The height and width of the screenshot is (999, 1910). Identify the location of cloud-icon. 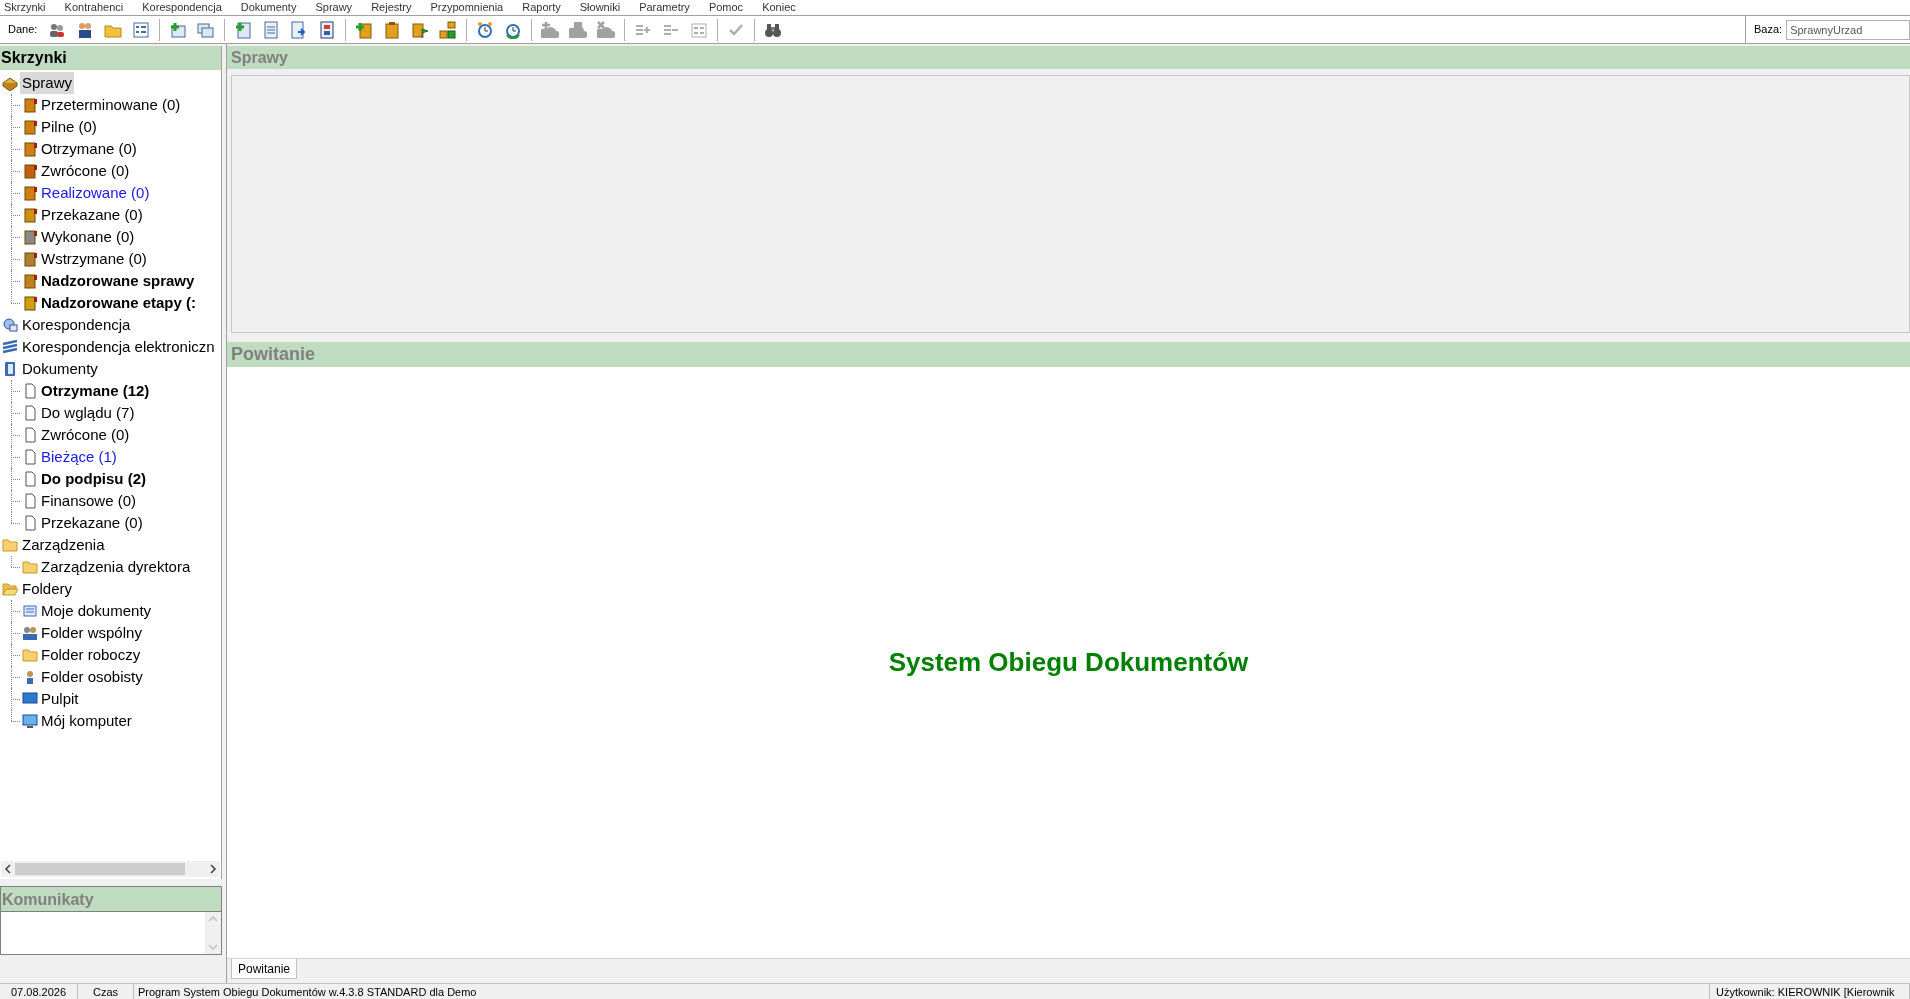
(578, 29).